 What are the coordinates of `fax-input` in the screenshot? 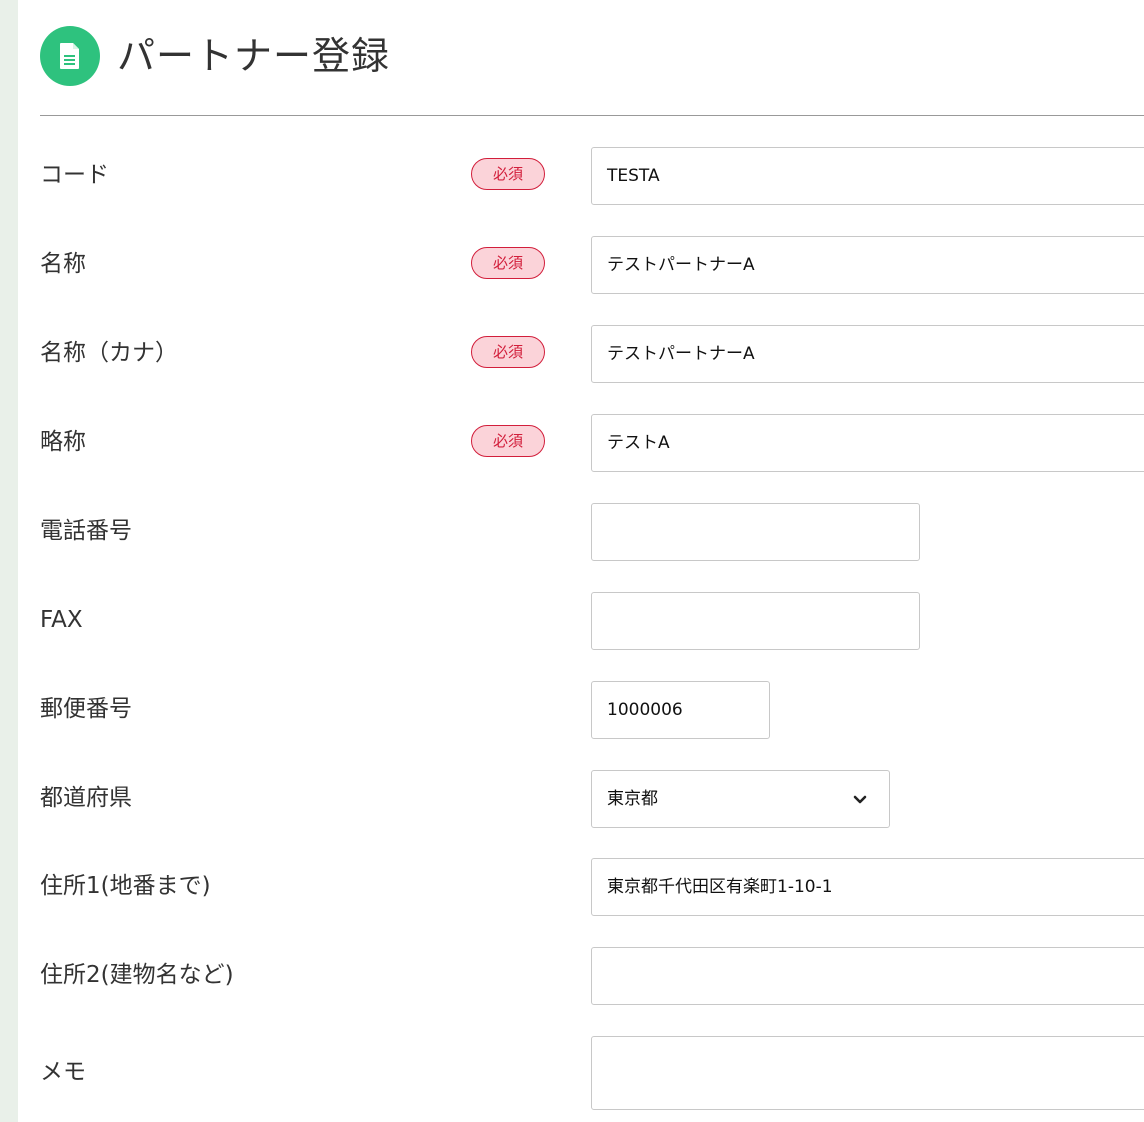 It's located at (755, 621).